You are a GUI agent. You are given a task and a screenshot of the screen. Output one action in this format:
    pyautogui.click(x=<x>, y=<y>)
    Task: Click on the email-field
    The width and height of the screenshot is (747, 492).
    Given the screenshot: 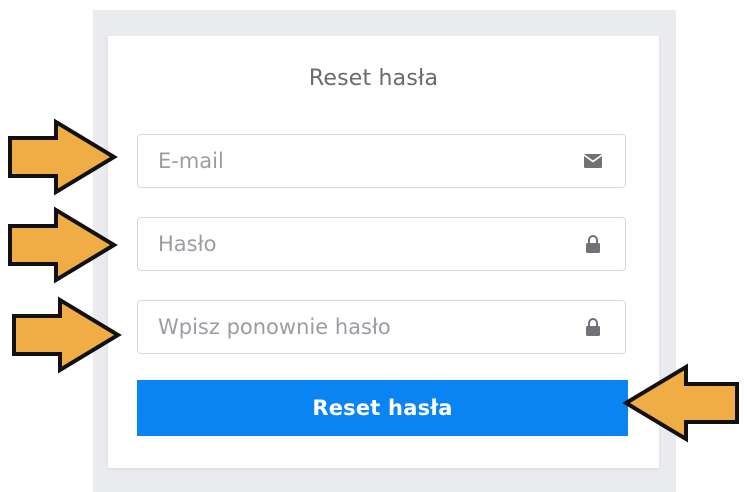 What is the action you would take?
    pyautogui.click(x=381, y=161)
    